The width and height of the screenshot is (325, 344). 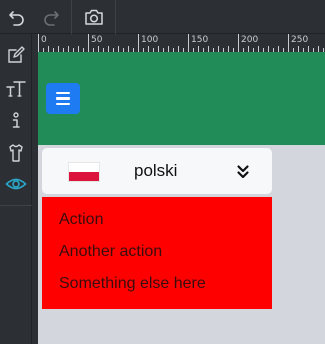 I want to click on ruler-ticks, so click(x=181, y=43).